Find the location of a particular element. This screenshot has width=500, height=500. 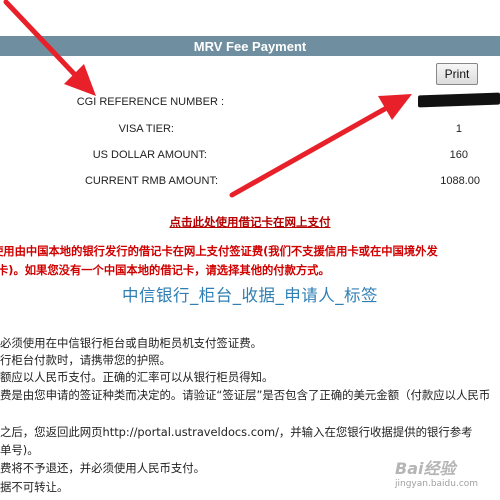

redacted-cgi-reference-value is located at coordinates (459, 100).